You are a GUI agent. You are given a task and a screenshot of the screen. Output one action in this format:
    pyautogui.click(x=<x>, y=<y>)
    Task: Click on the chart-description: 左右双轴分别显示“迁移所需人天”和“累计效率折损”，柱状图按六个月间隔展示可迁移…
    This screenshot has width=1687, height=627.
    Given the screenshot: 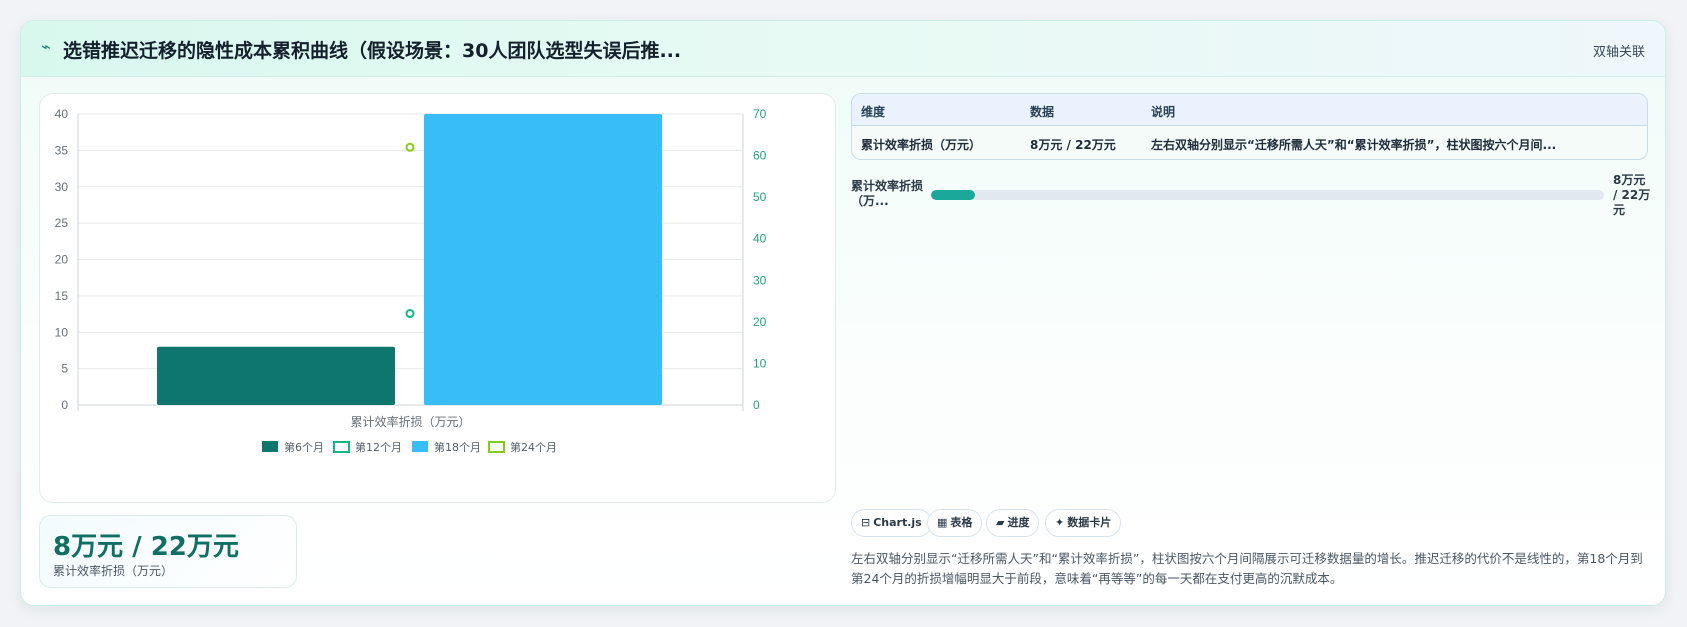 What is the action you would take?
    pyautogui.click(x=1247, y=568)
    